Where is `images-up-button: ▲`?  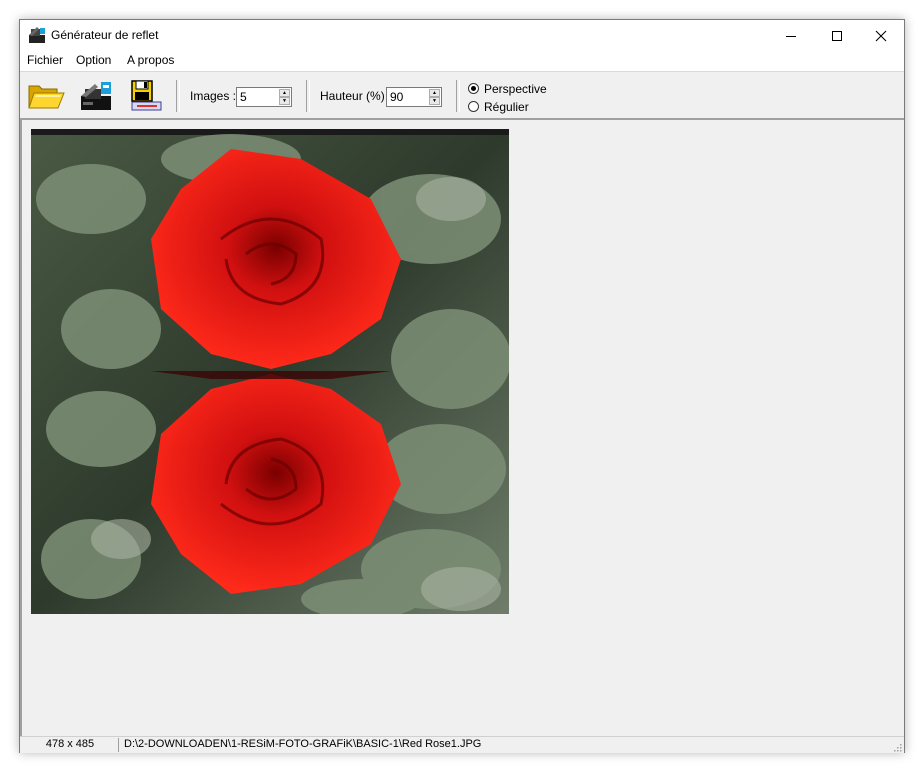
images-up-button: ▲ is located at coordinates (284, 93).